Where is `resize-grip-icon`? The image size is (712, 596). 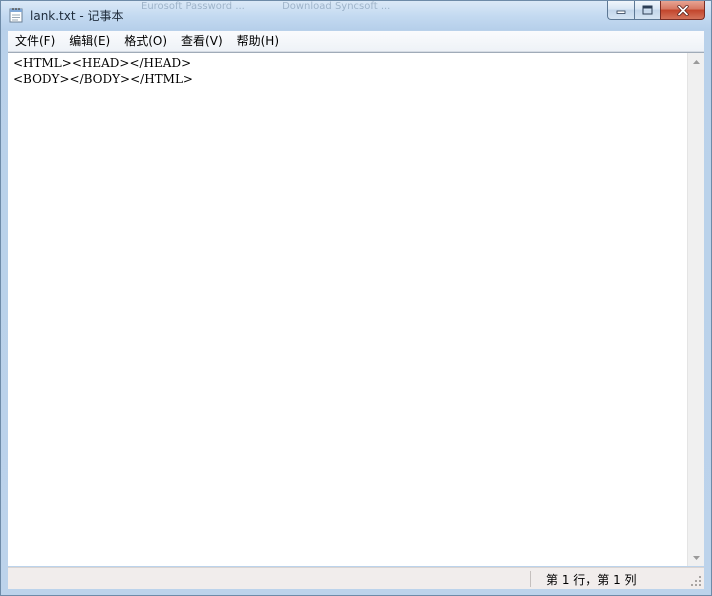
resize-grip-icon is located at coordinates (696, 581).